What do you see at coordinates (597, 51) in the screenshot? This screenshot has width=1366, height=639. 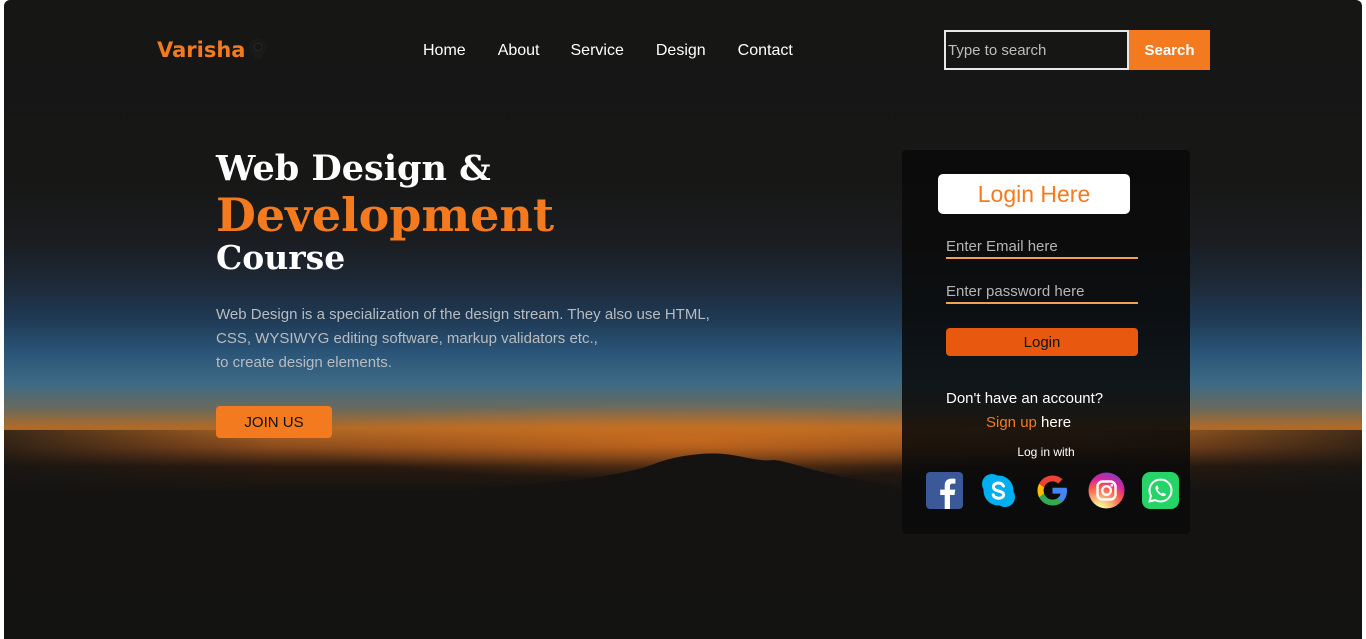 I see `nav-service: Service` at bounding box center [597, 51].